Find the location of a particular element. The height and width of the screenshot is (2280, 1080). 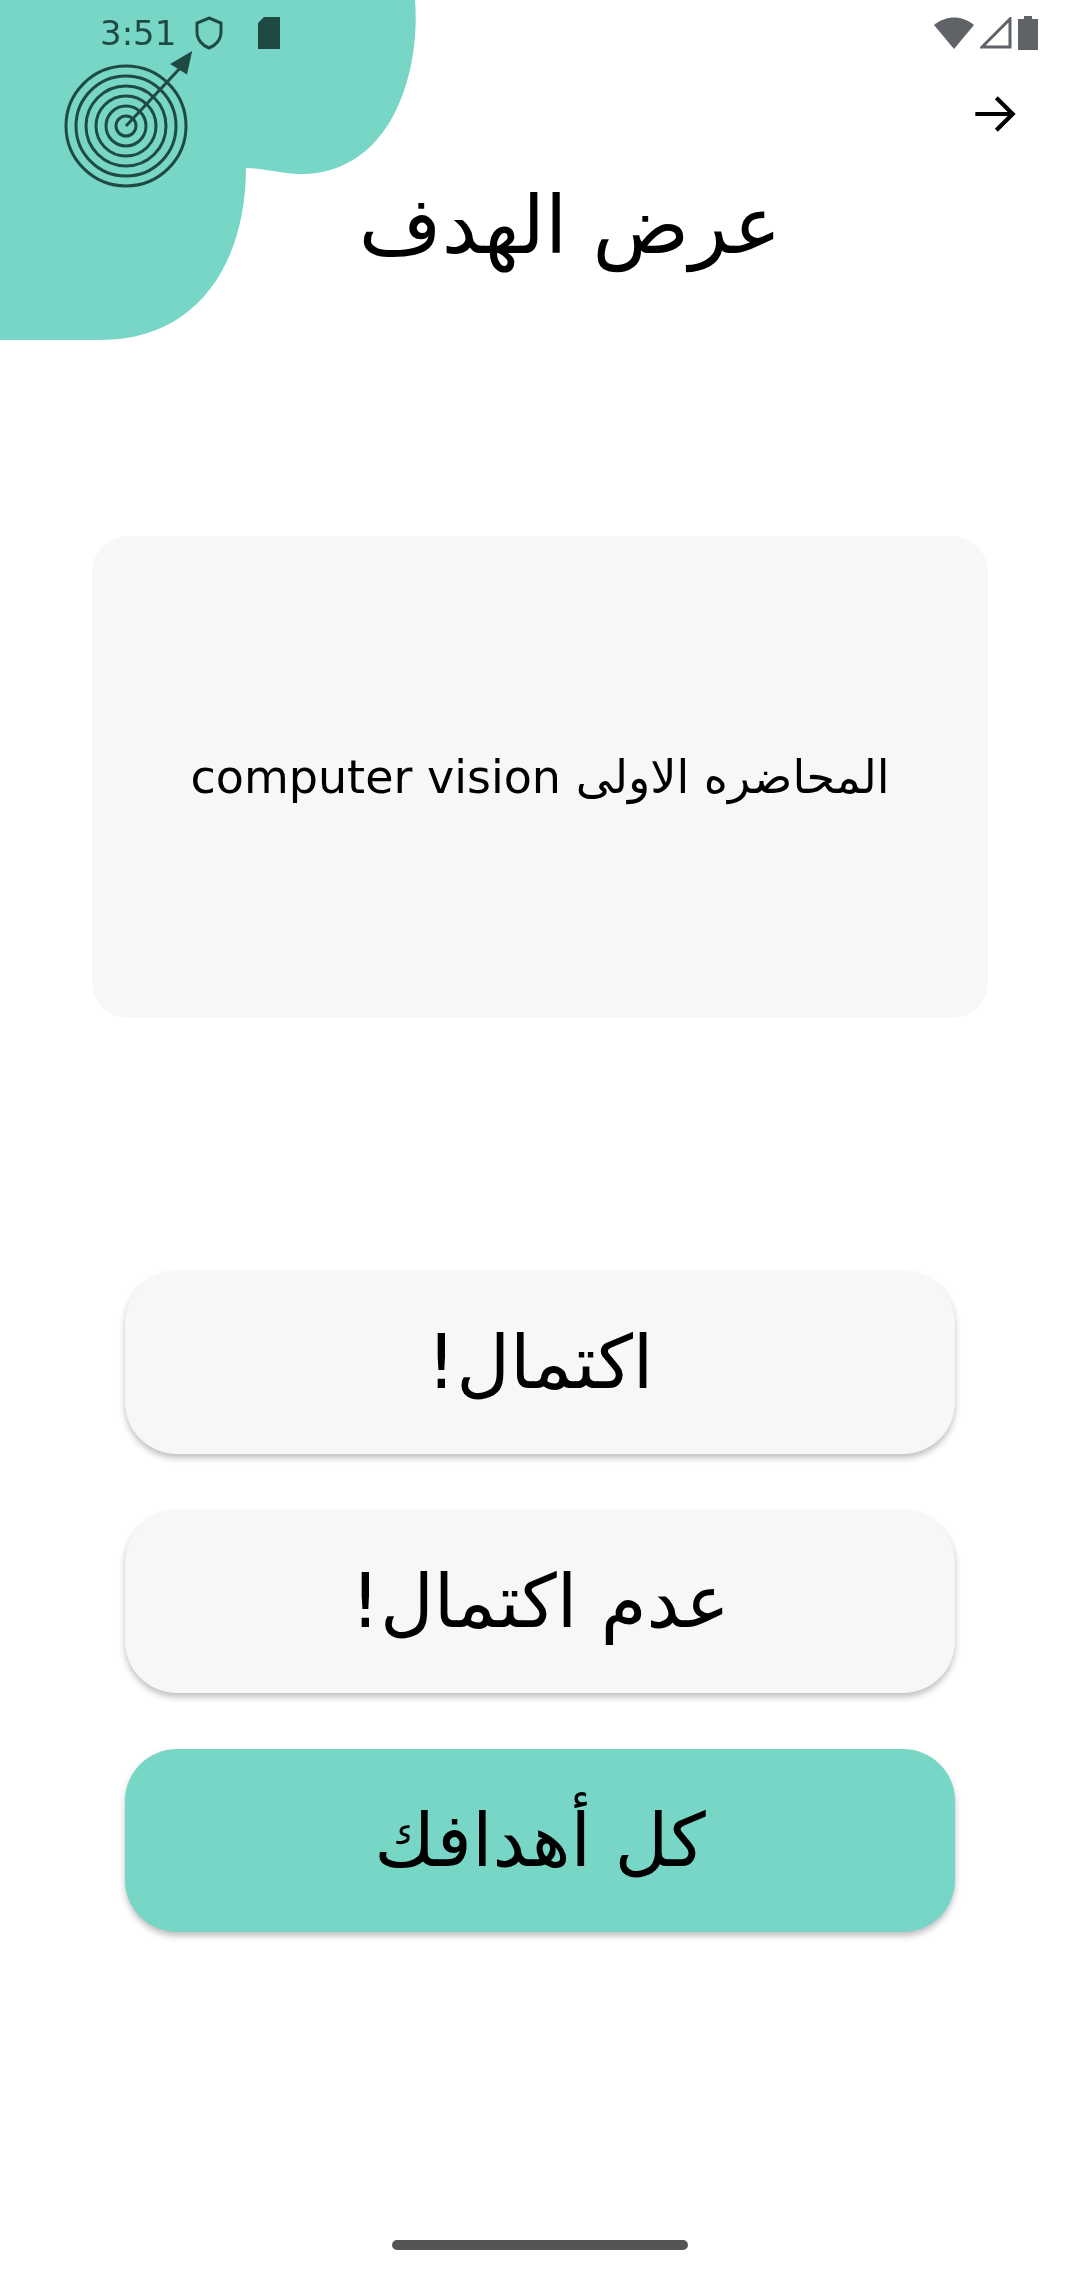

status-time: 3:51 is located at coordinates (138, 33).